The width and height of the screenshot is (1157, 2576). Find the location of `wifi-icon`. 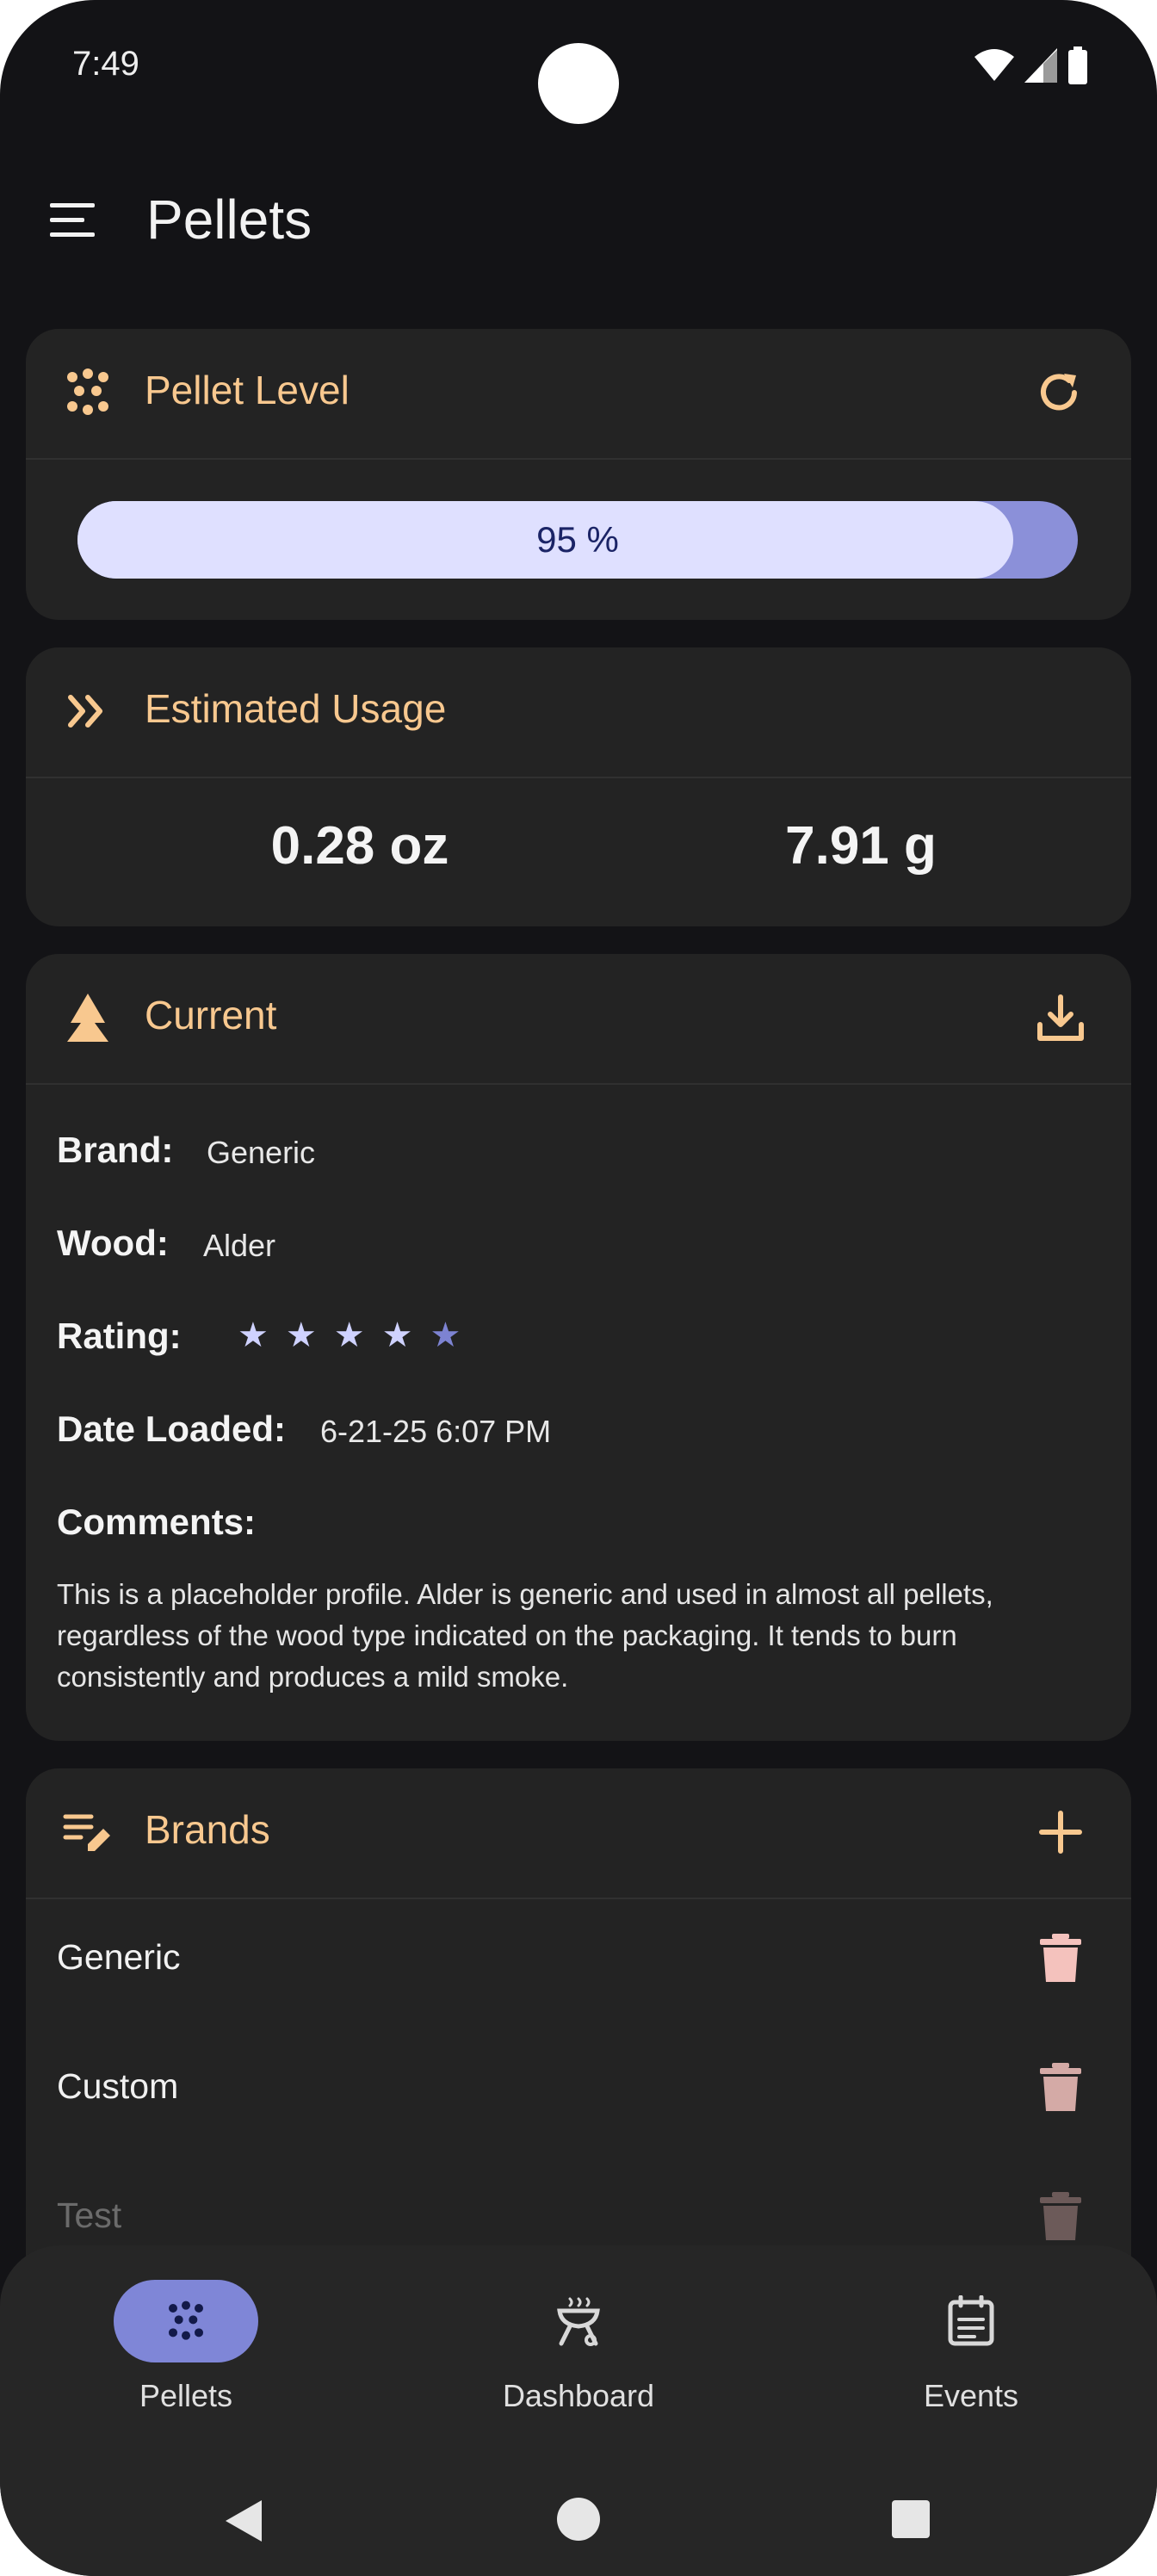

wifi-icon is located at coordinates (994, 65).